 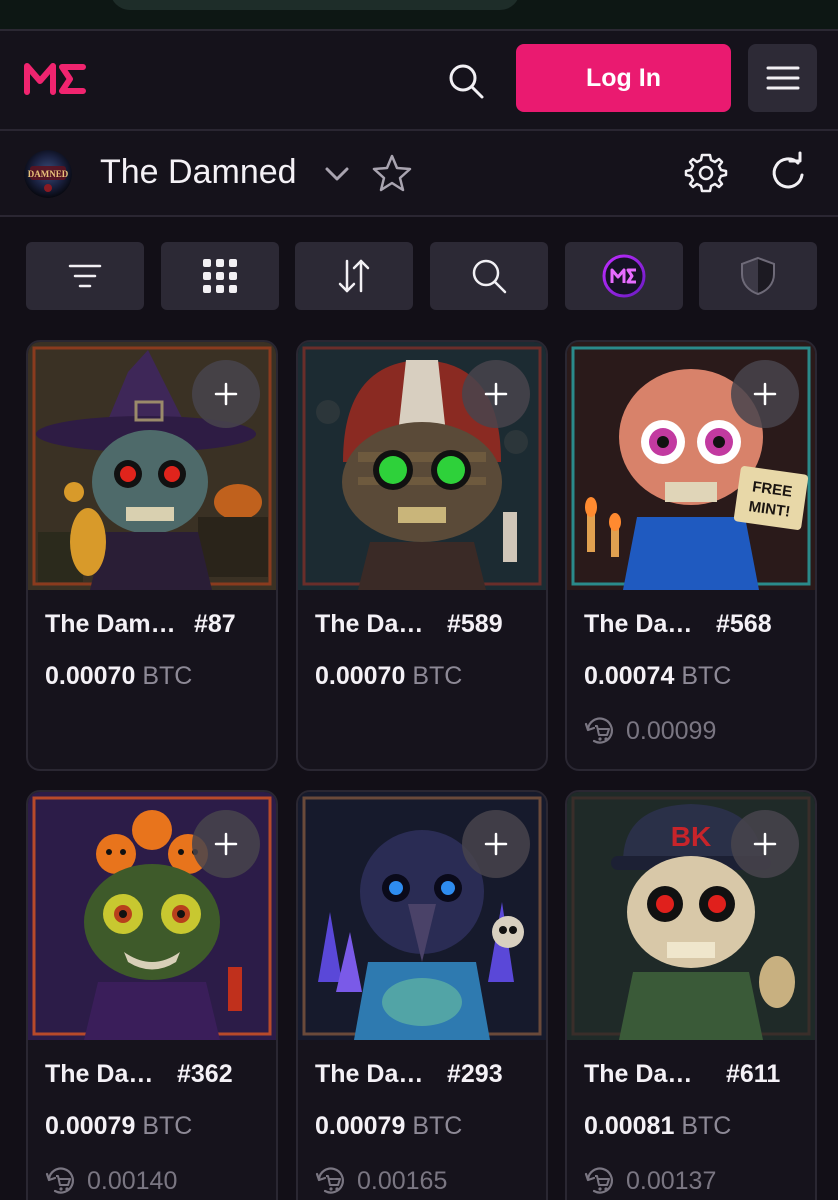 I want to click on grid-view-icon, so click(x=220, y=276).